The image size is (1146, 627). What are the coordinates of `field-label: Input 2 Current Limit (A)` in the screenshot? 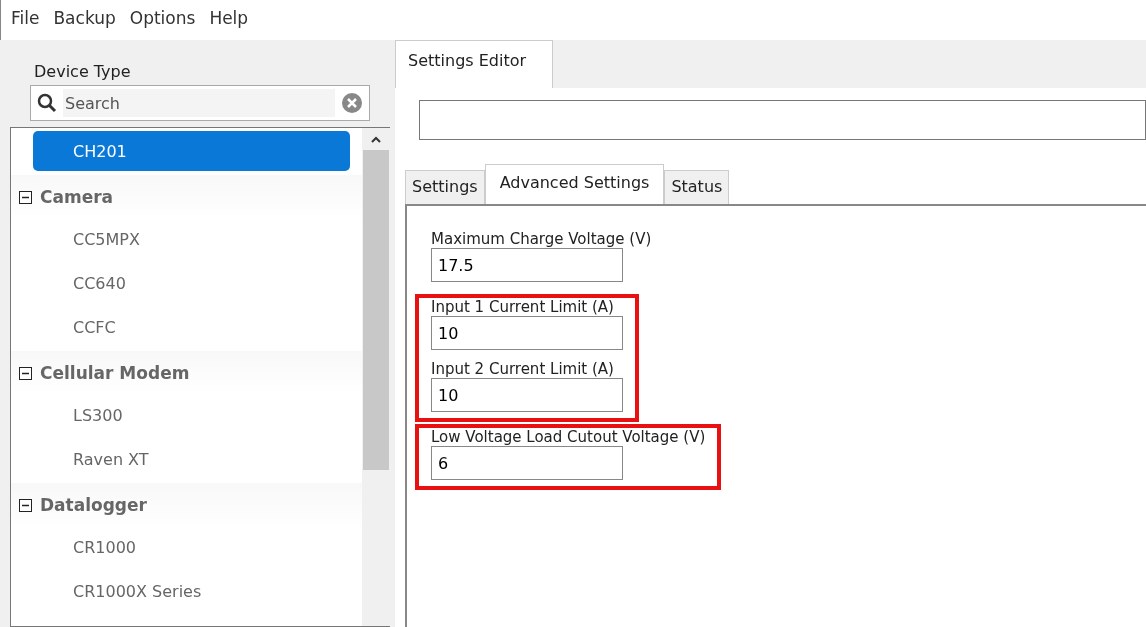 It's located at (523, 369).